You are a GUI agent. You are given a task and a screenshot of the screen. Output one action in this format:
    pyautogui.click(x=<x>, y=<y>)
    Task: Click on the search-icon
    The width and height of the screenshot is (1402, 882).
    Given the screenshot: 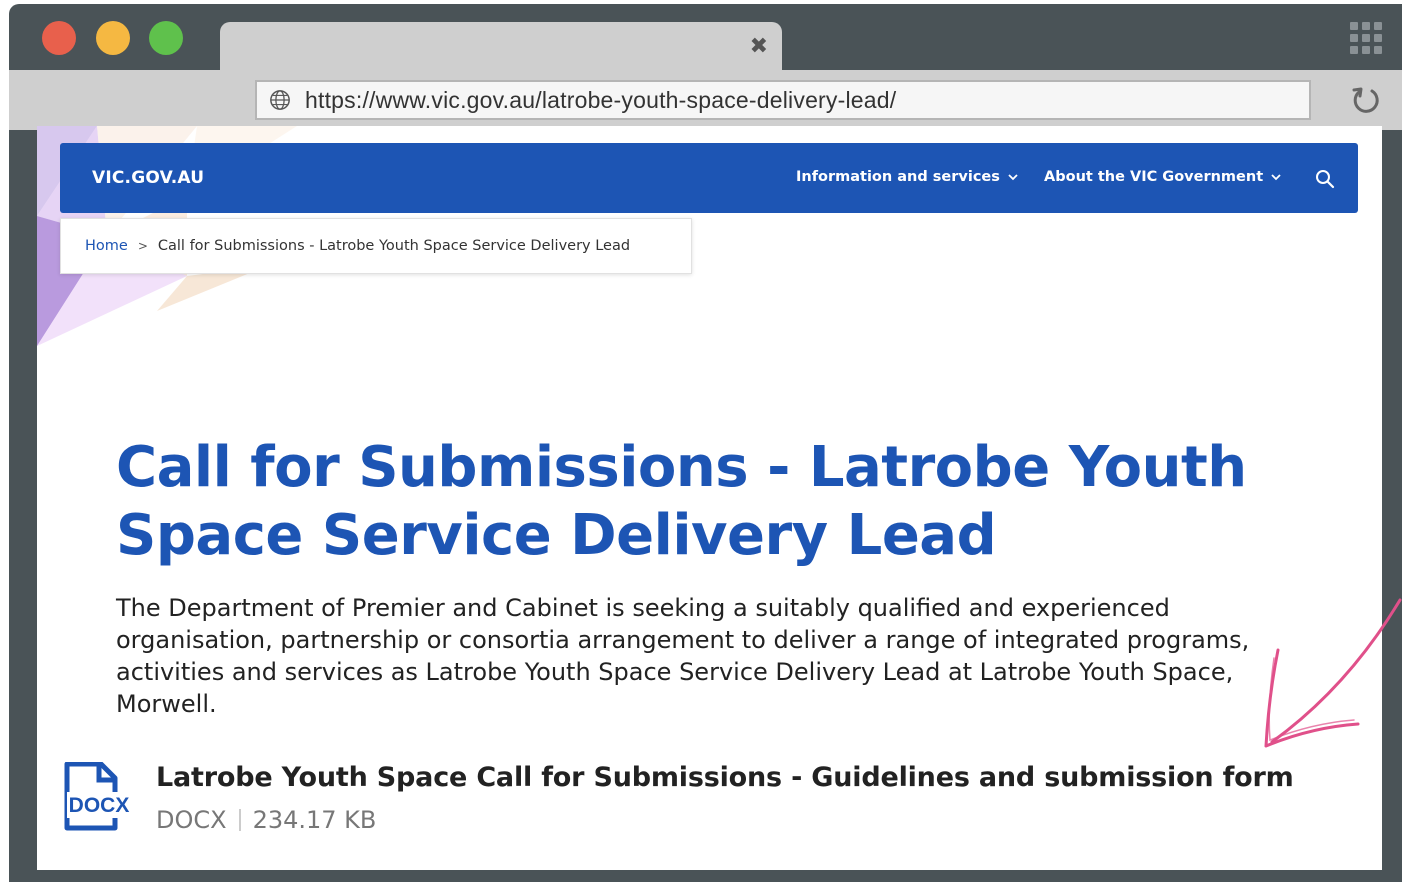 What is the action you would take?
    pyautogui.click(x=1325, y=179)
    